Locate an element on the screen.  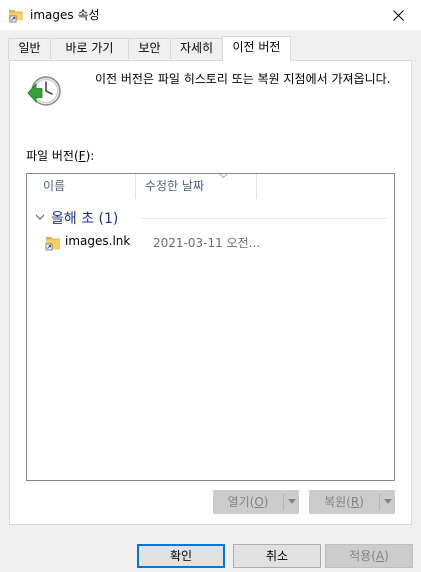
restore-split-button: 복원(R) is located at coordinates (352, 502).